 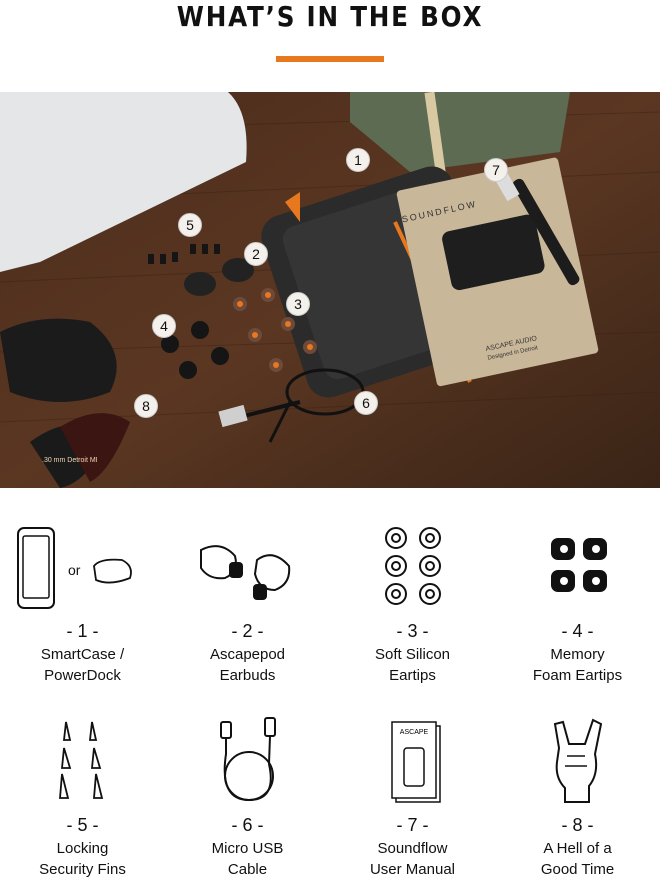 I want to click on phone-case-icon, so click(x=74, y=568).